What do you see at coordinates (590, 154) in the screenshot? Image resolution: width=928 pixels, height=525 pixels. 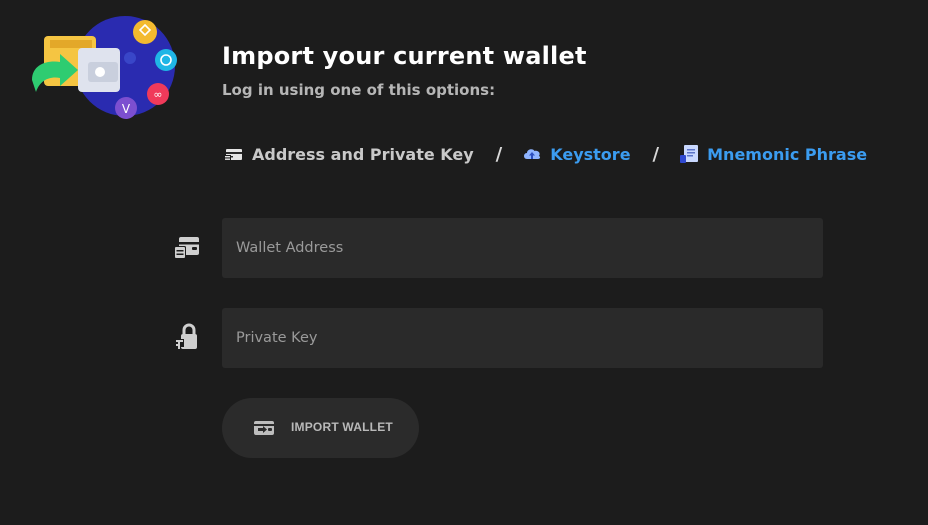 I see `tab-label: Keystore` at bounding box center [590, 154].